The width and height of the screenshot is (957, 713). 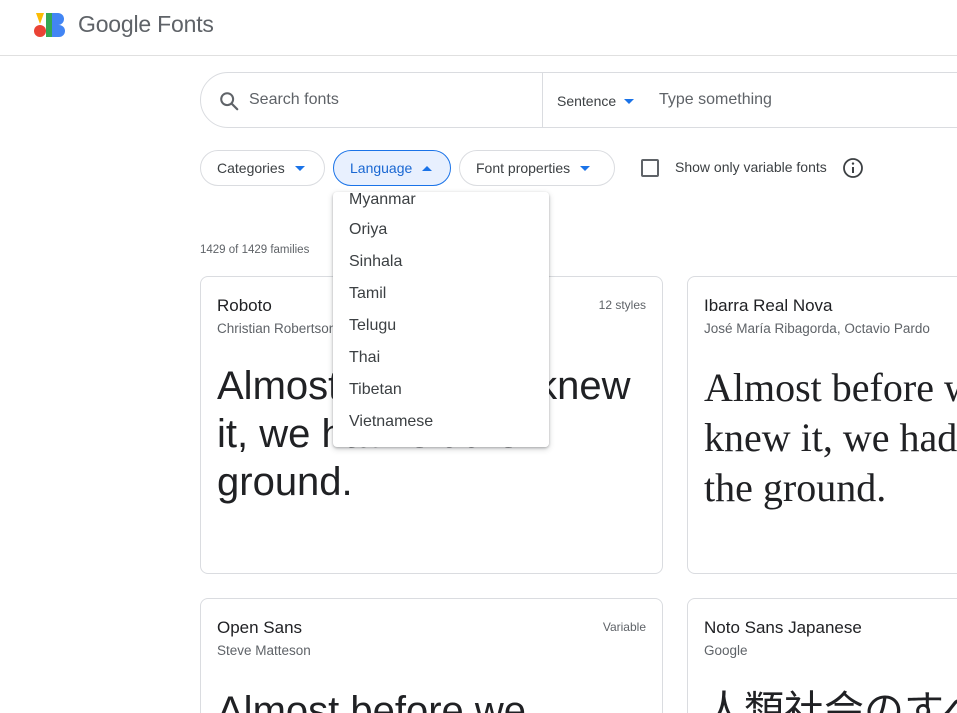 What do you see at coordinates (808, 100) in the screenshot?
I see `preview-text-input` at bounding box center [808, 100].